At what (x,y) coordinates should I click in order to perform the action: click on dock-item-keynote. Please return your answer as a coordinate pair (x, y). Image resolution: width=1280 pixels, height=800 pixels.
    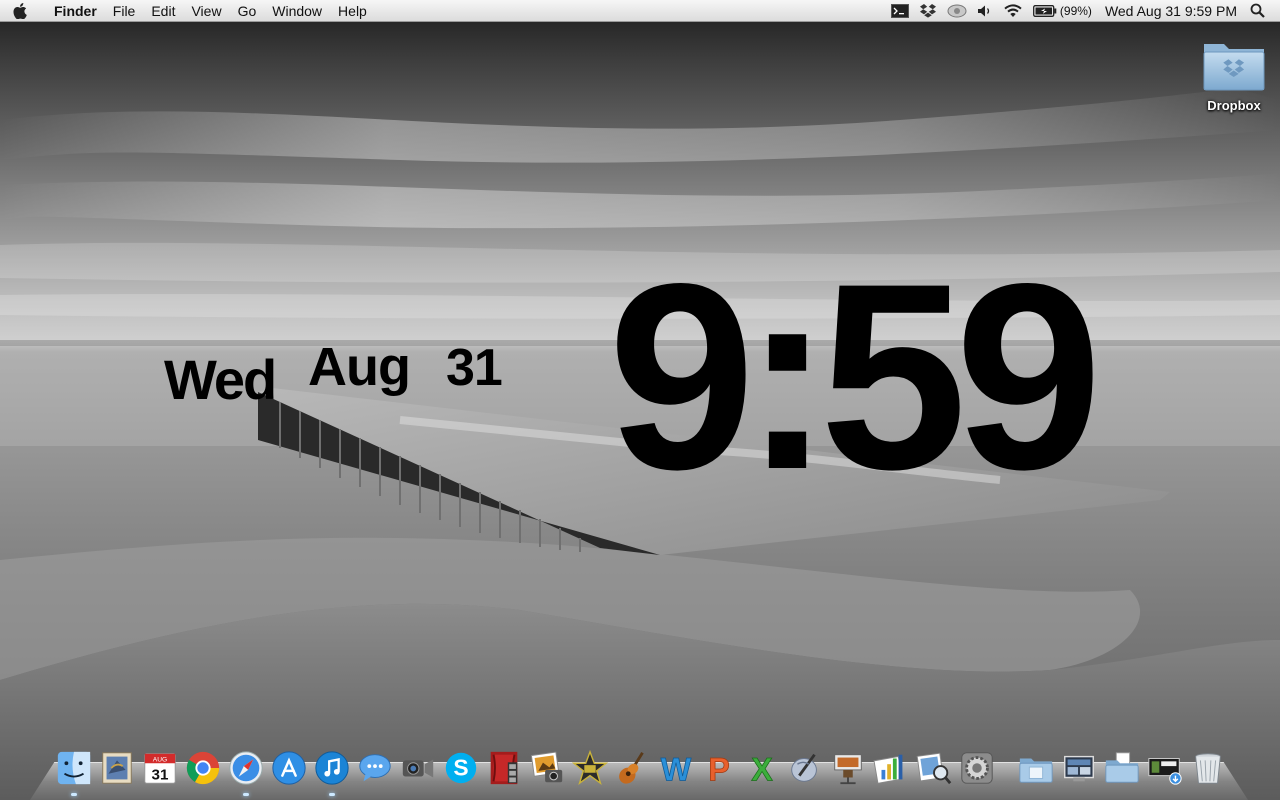
    Looking at the image, I should click on (848, 768).